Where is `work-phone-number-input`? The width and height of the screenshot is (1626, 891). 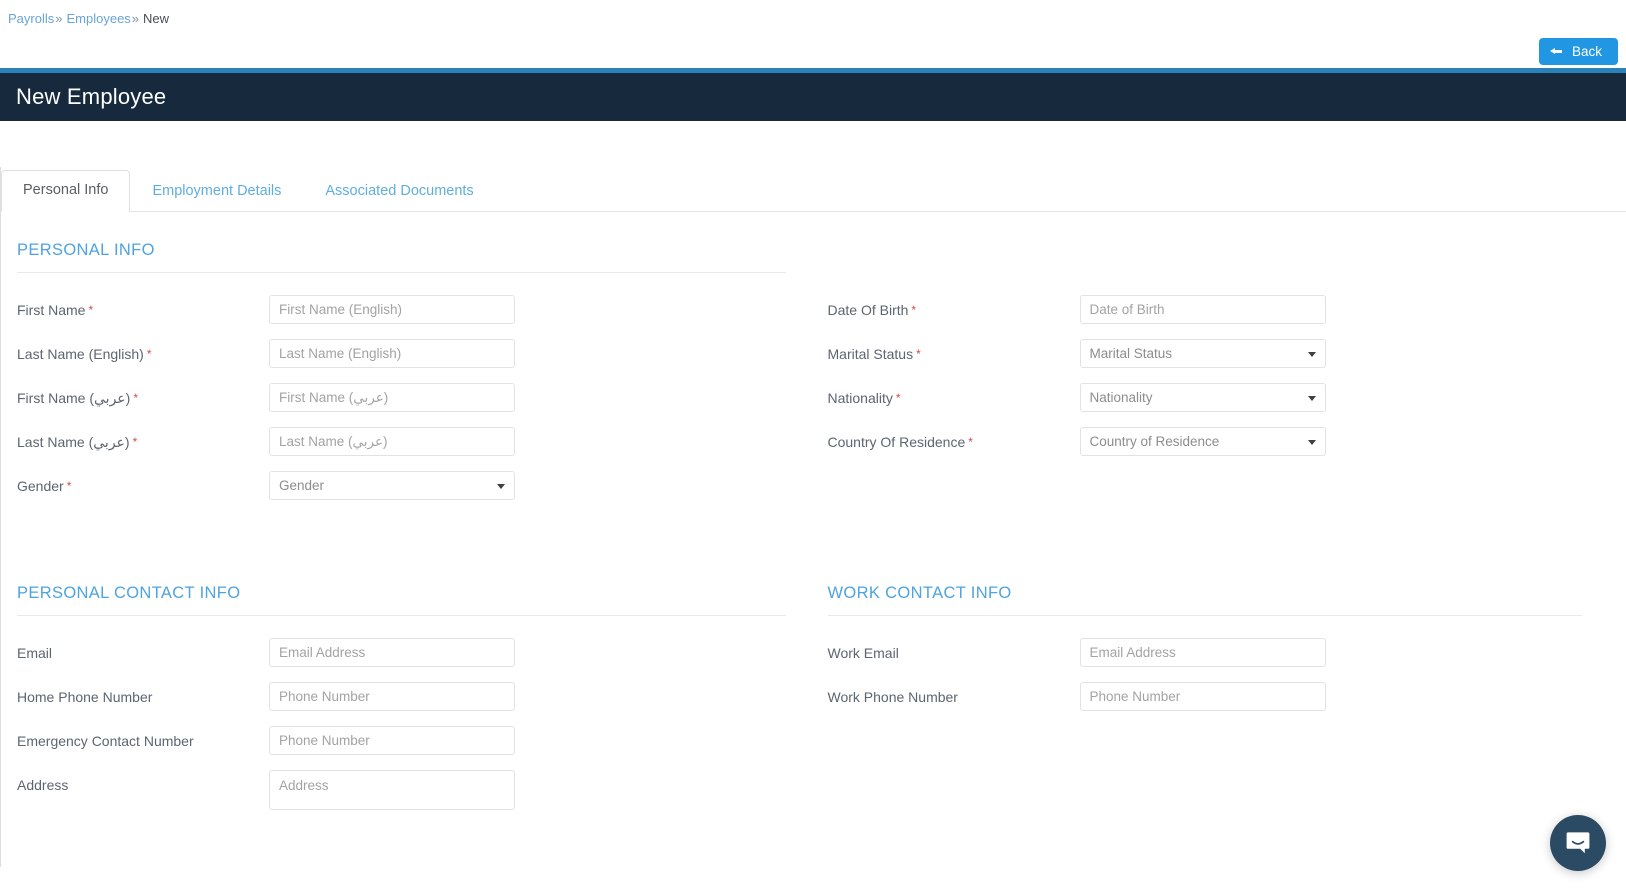
work-phone-number-input is located at coordinates (1202, 696).